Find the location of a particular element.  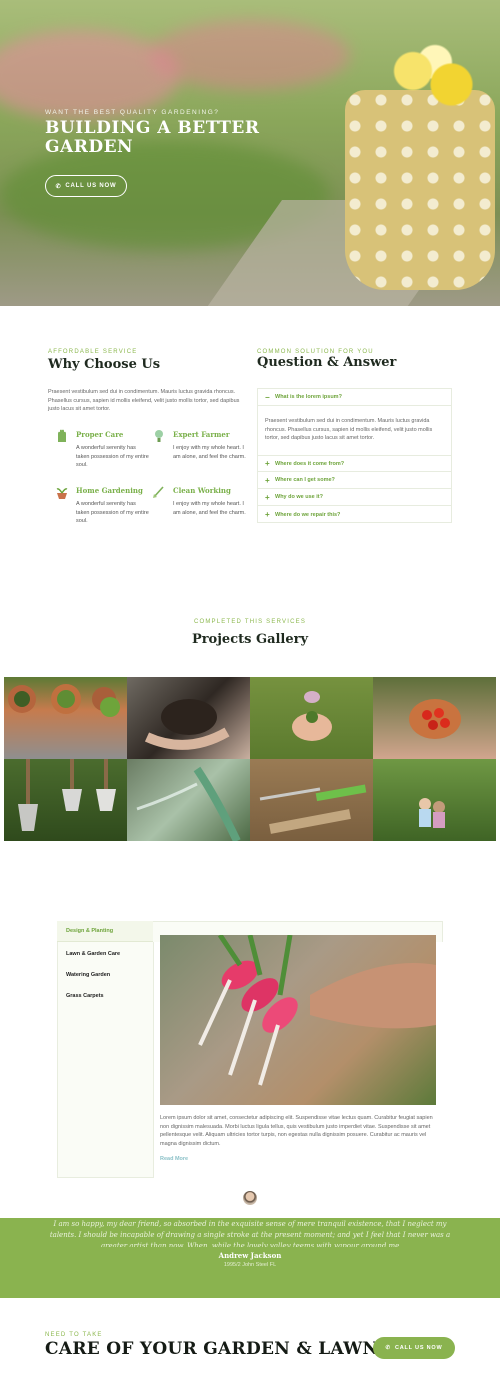

tomatoes-image is located at coordinates (435, 719).